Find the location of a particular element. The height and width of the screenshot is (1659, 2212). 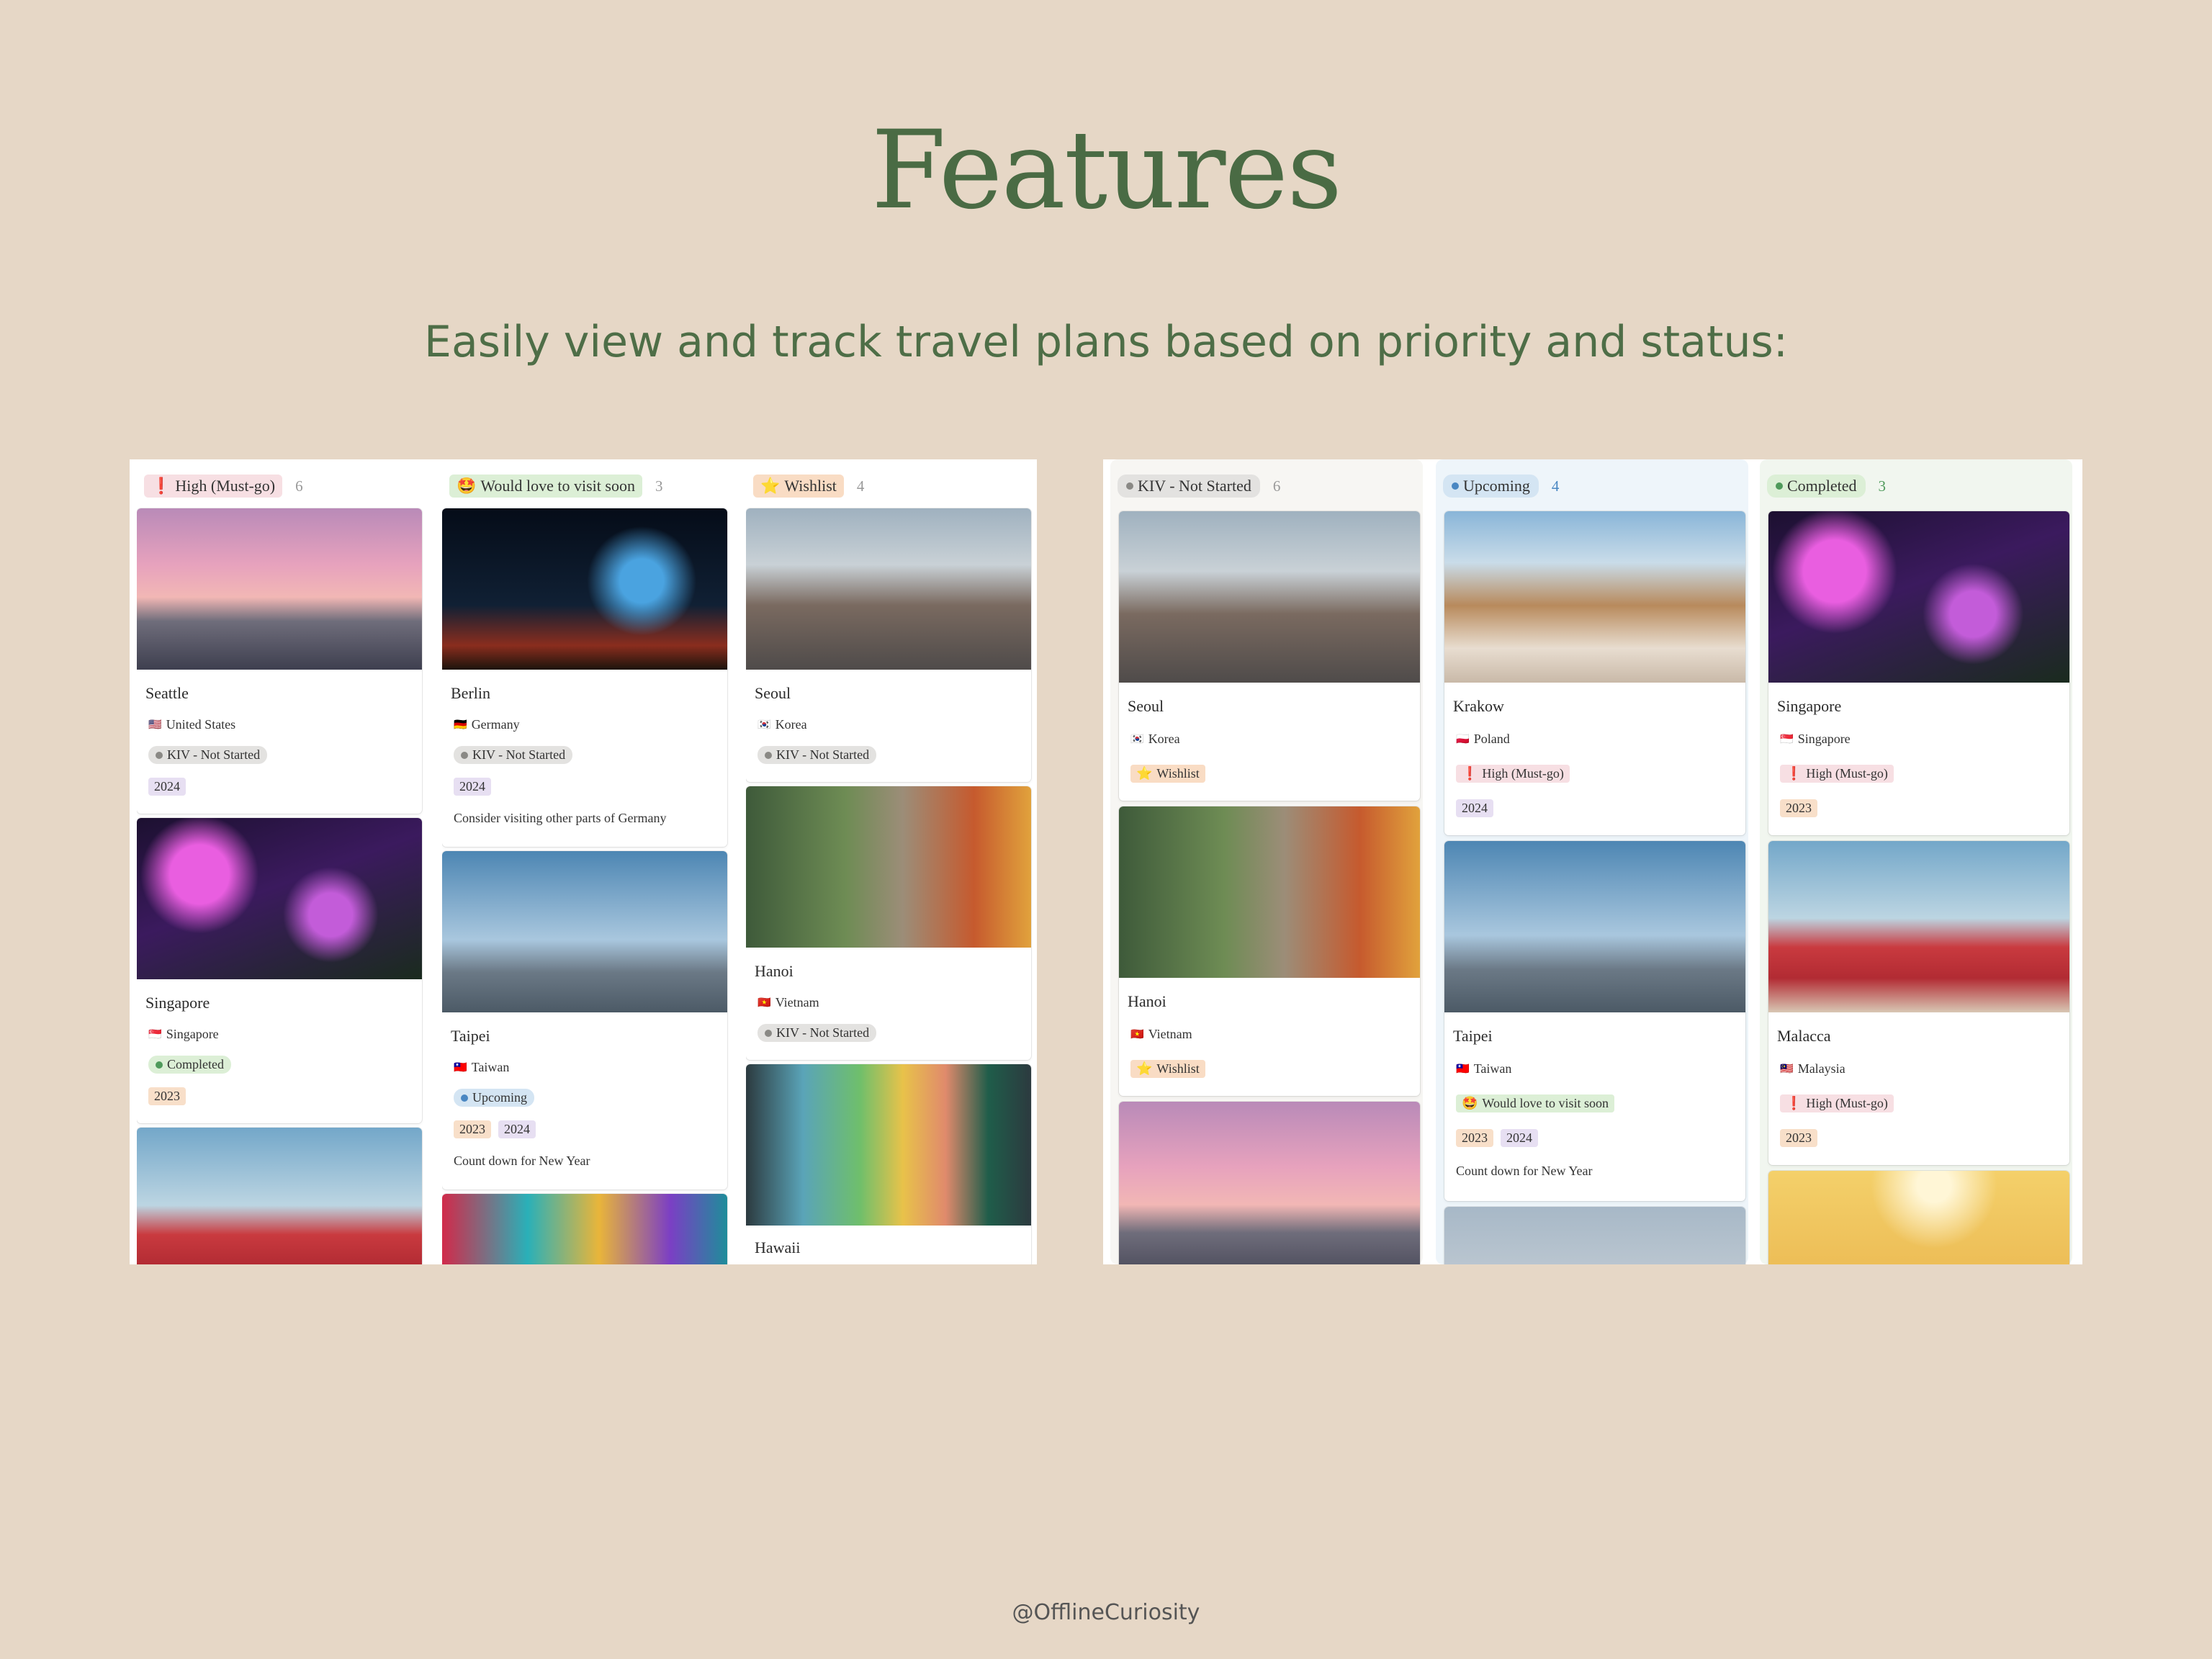

column-tag-label: KIV - Not Started is located at coordinates (1194, 486).